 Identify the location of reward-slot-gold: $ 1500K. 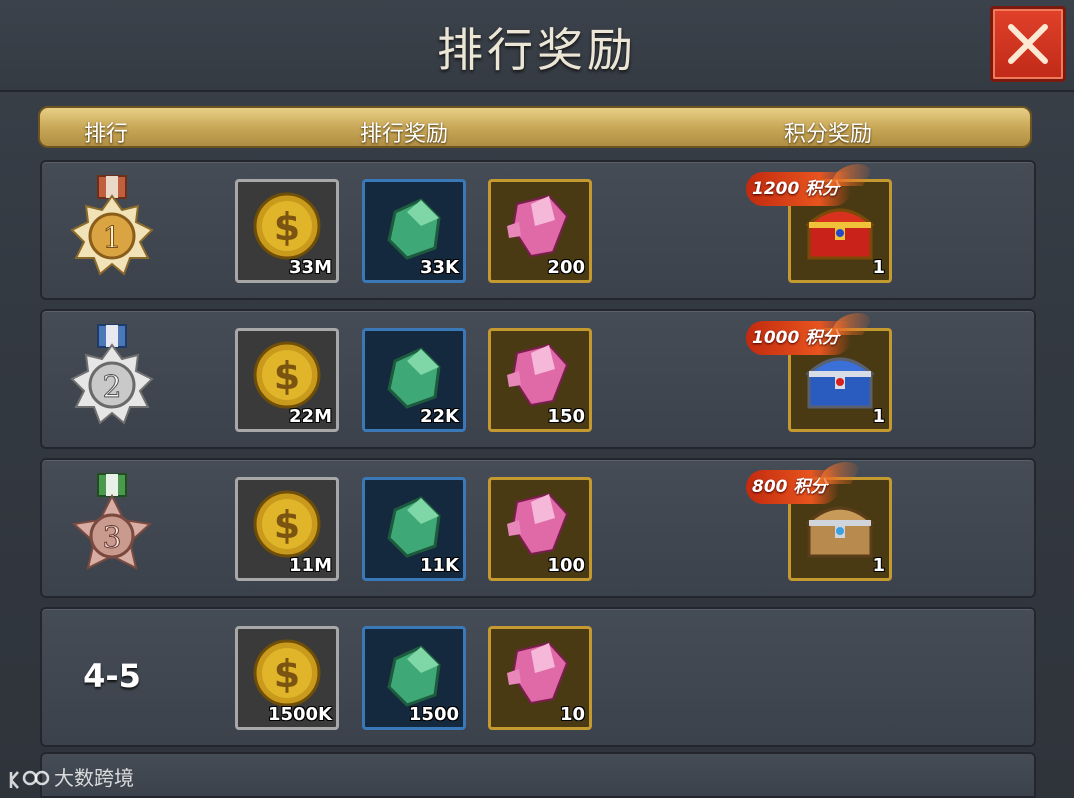
(287, 678).